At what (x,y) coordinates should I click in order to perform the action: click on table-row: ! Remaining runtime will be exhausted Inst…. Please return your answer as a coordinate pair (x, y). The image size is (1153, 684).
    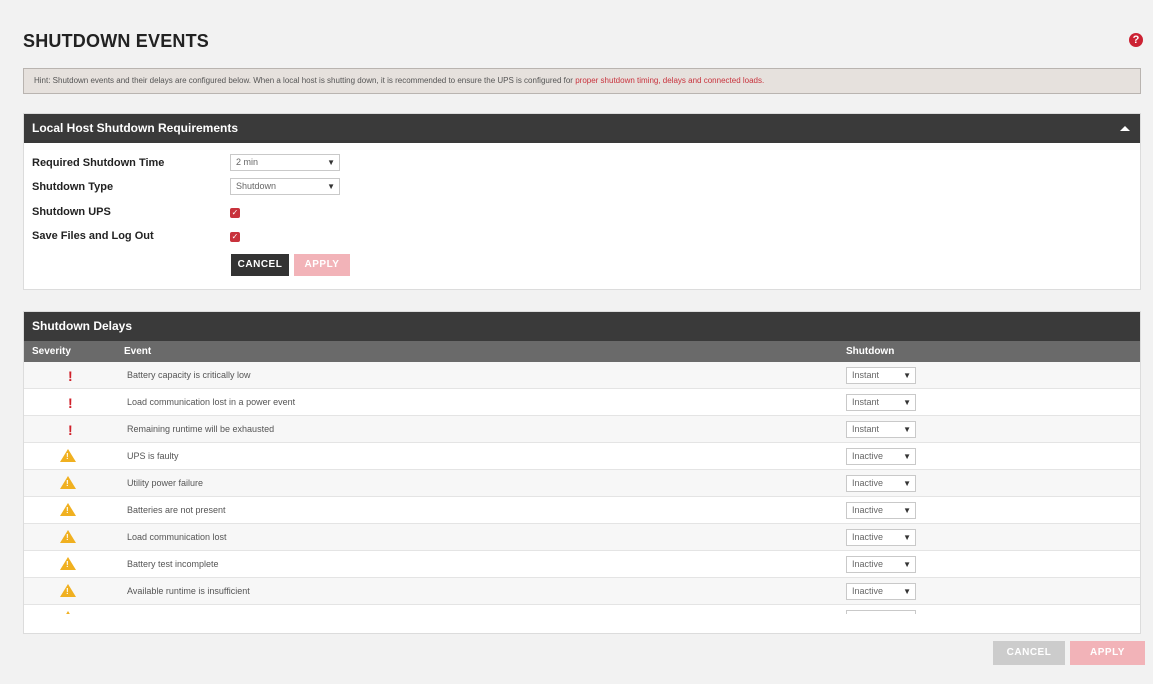
    Looking at the image, I should click on (582, 429).